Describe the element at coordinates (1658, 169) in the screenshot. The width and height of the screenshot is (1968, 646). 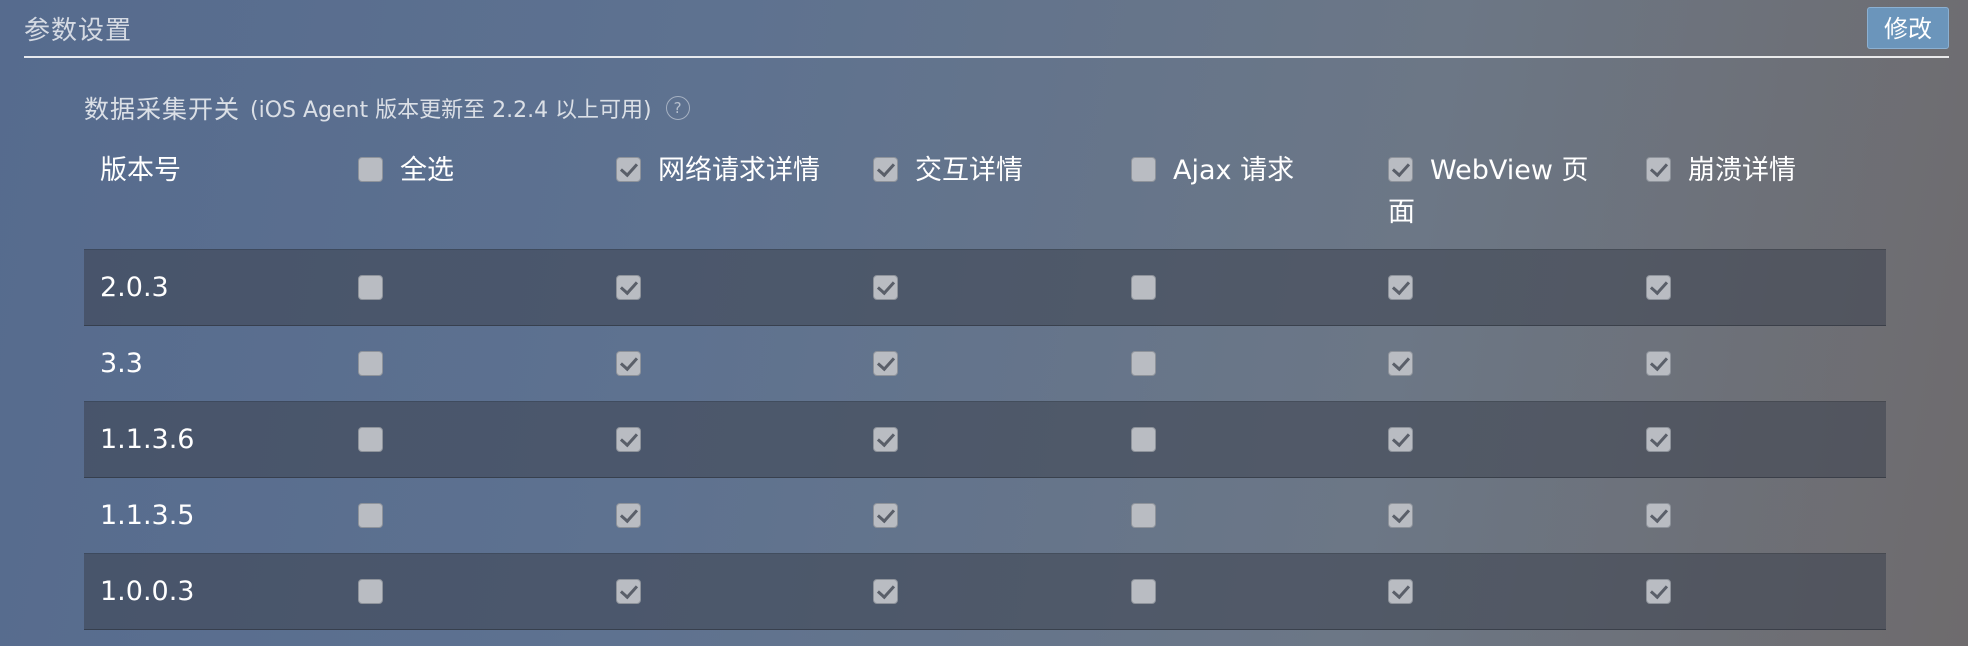
I see `crash-all-checkbox` at that location.